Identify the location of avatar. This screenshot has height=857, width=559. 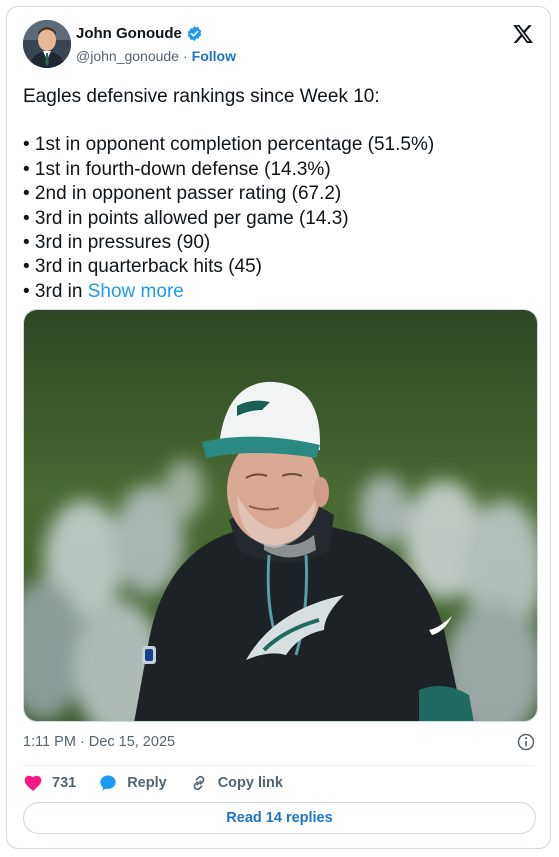
(47, 44).